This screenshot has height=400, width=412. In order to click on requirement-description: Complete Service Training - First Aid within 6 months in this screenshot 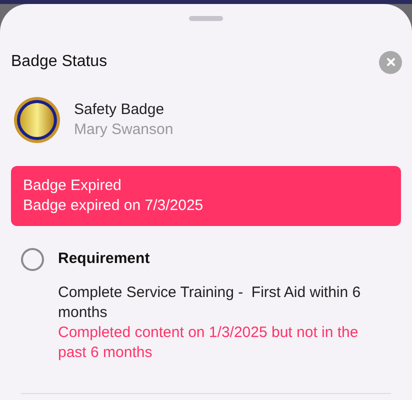, I will do `click(210, 303)`.